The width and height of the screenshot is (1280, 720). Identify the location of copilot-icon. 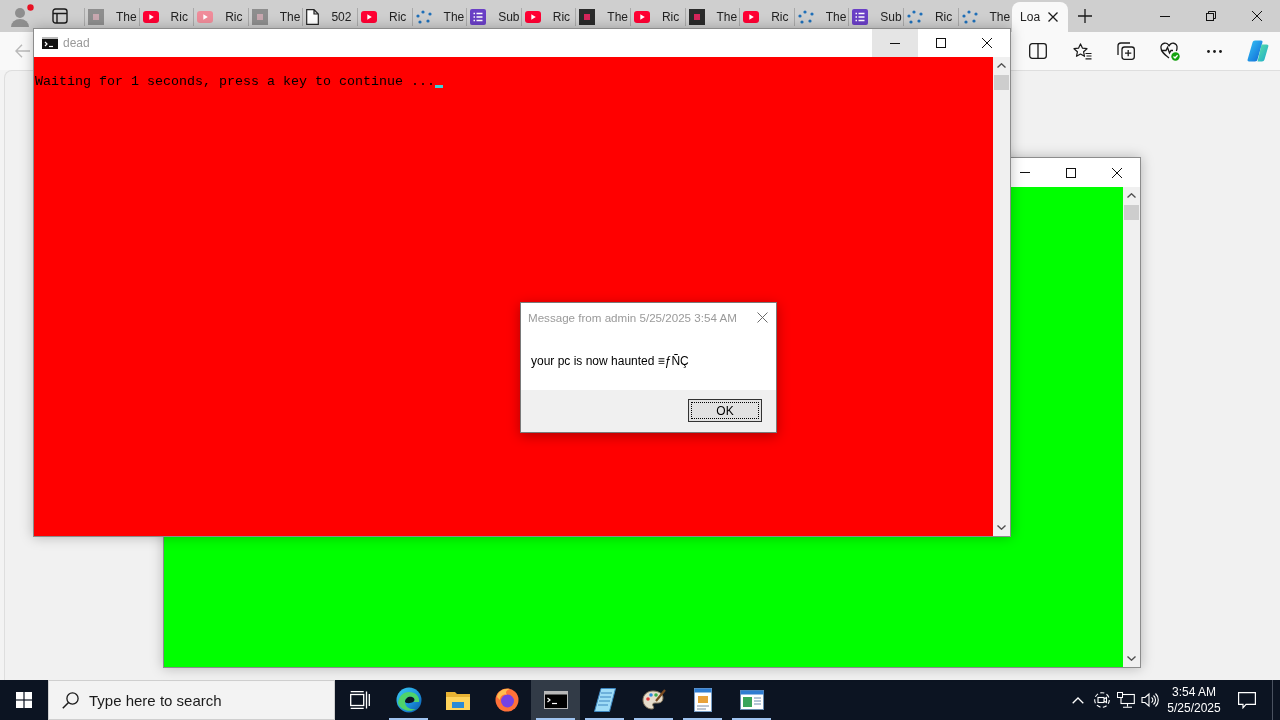
(1258, 51).